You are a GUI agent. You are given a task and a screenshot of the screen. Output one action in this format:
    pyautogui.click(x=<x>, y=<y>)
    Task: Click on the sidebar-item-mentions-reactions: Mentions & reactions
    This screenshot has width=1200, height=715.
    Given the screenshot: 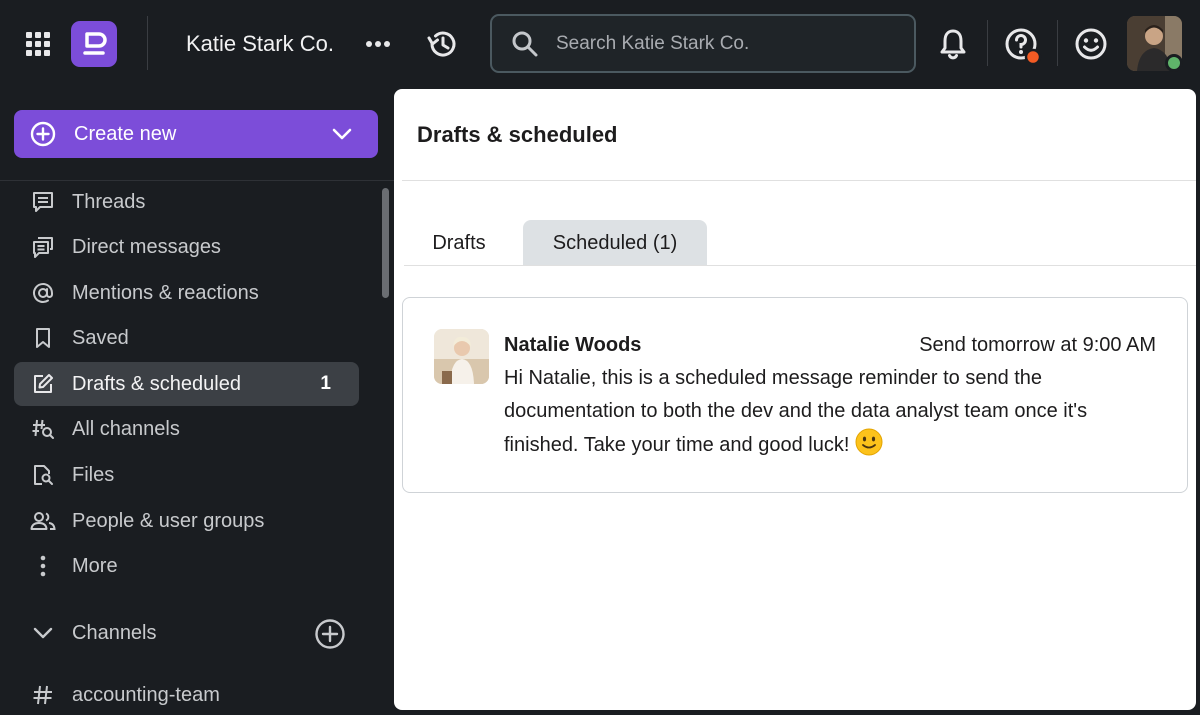 What is the action you would take?
    pyautogui.click(x=186, y=293)
    